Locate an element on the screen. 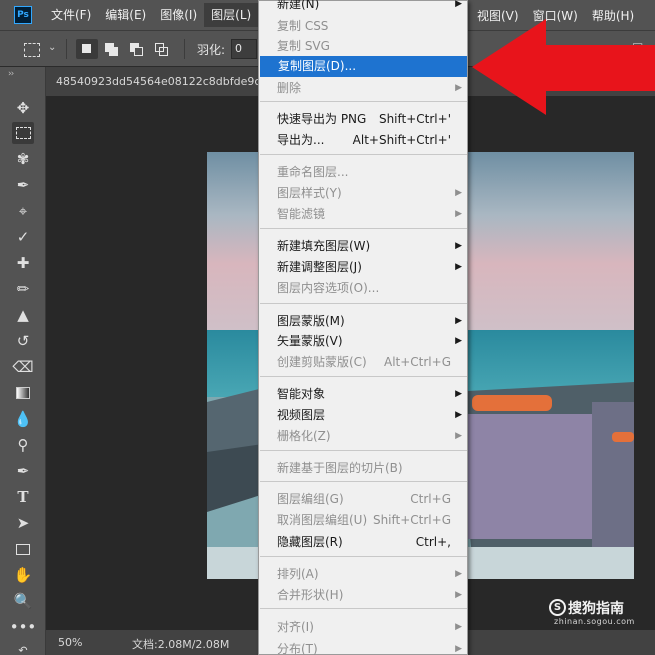  menu-item-shortcut: Shift+Ctrl+G is located at coordinates (411, 520).